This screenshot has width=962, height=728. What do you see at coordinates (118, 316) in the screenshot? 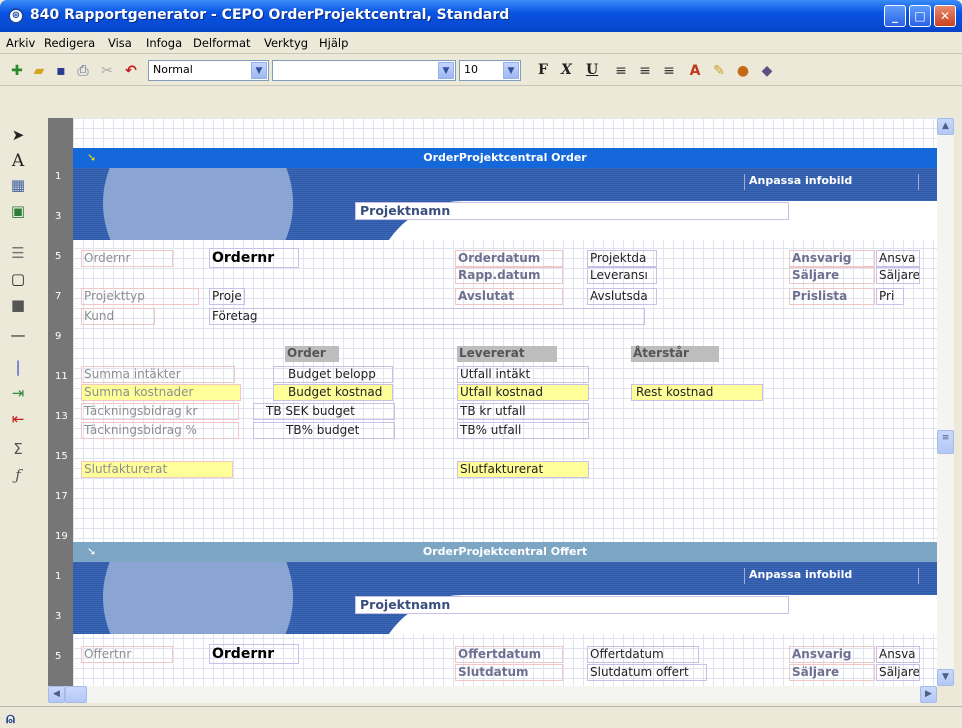
I see `kund-label: Kund` at bounding box center [118, 316].